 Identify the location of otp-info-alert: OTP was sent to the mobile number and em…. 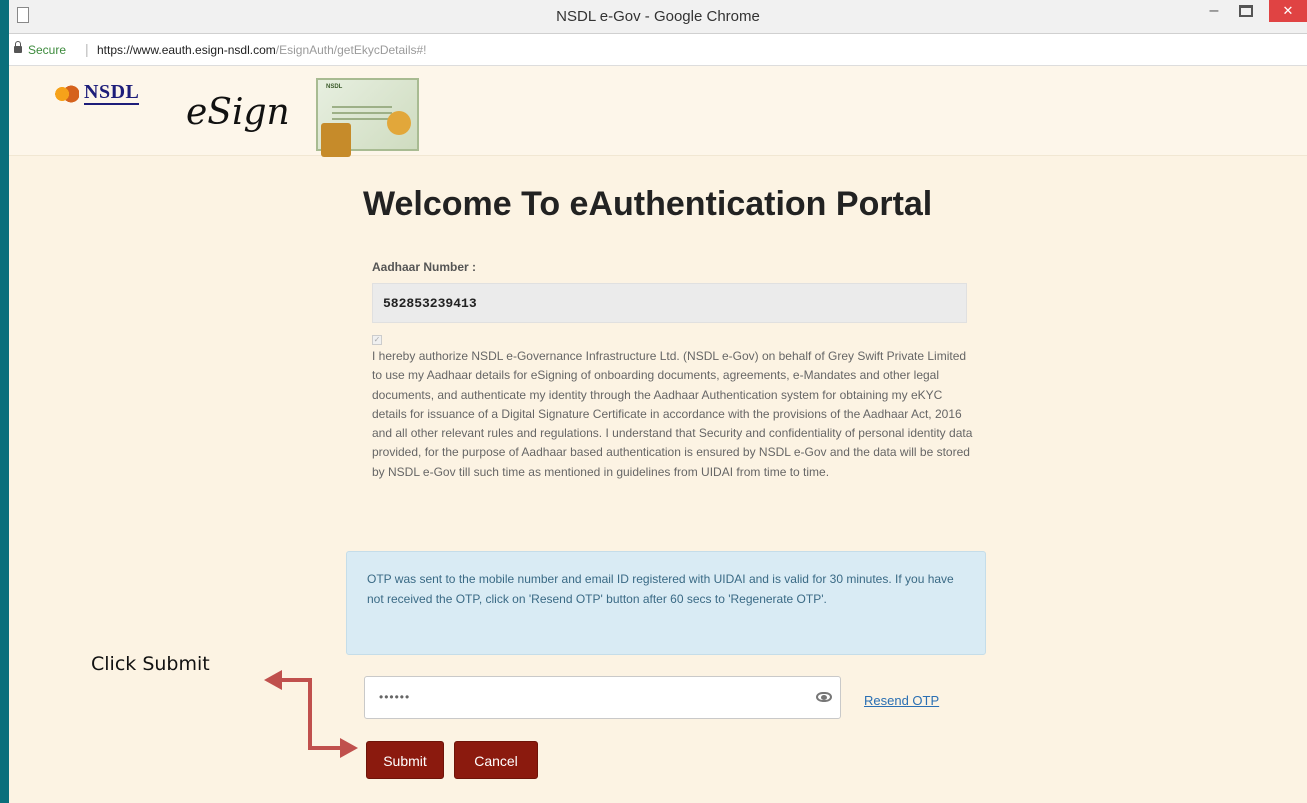
(666, 603).